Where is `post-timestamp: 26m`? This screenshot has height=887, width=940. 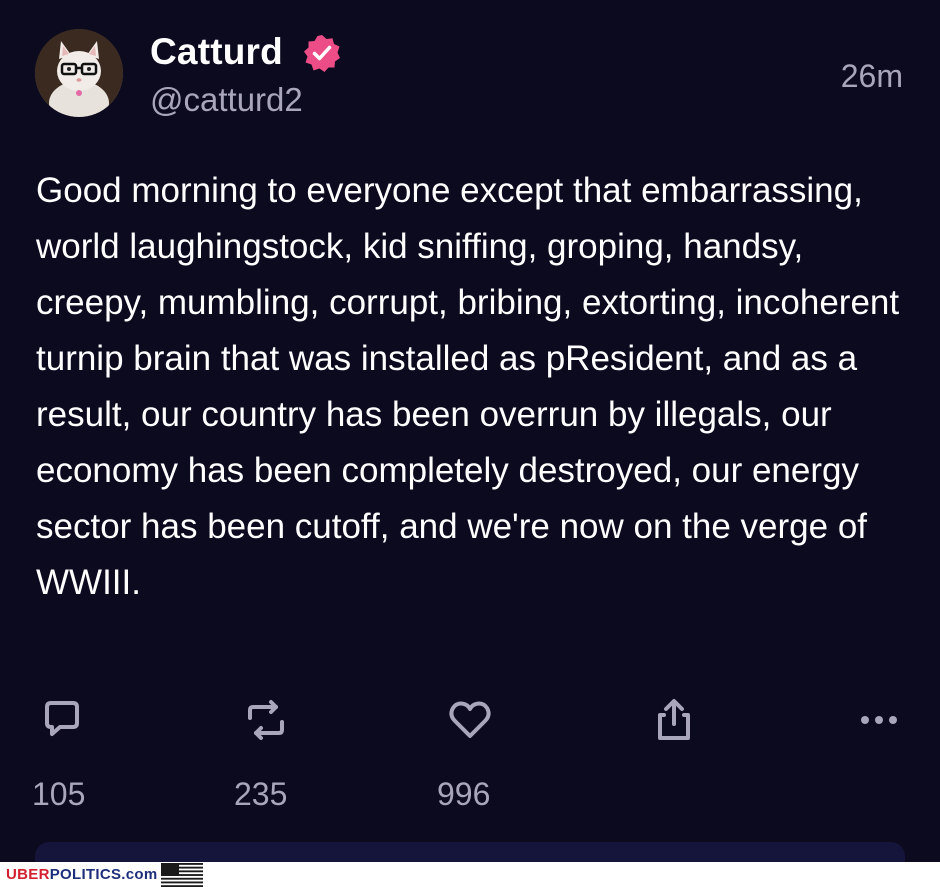
post-timestamp: 26m is located at coordinates (872, 76).